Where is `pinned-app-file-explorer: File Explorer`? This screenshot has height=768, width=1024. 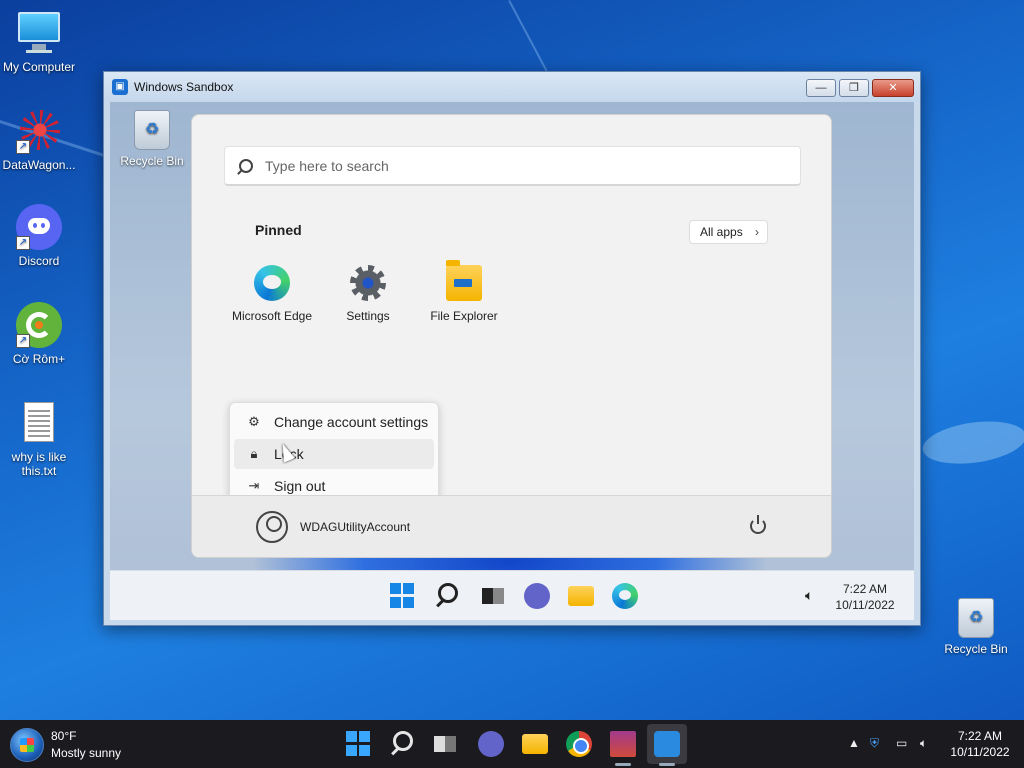 pinned-app-file-explorer: File Explorer is located at coordinates (464, 291).